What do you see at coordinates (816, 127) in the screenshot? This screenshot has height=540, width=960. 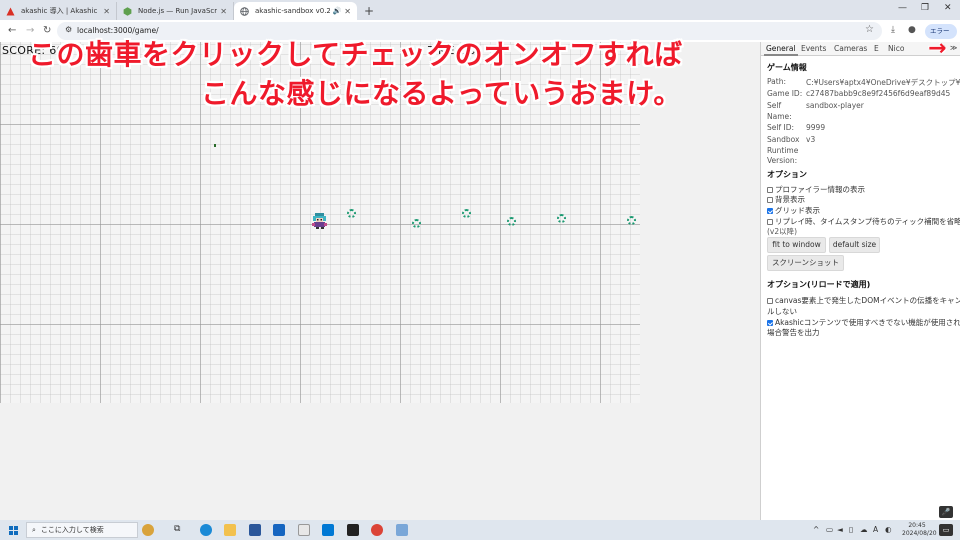 I see `self-id-value: 9999` at bounding box center [816, 127].